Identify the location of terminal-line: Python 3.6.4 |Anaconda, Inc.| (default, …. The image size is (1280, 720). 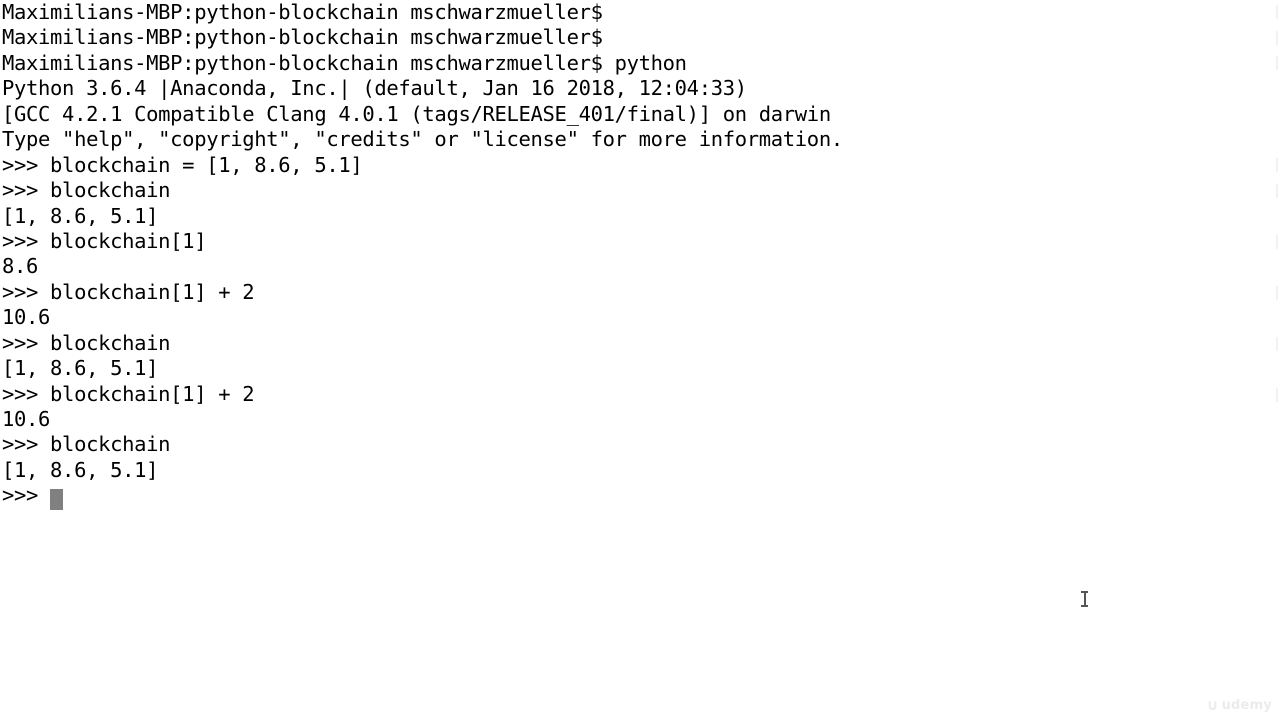
(374, 88).